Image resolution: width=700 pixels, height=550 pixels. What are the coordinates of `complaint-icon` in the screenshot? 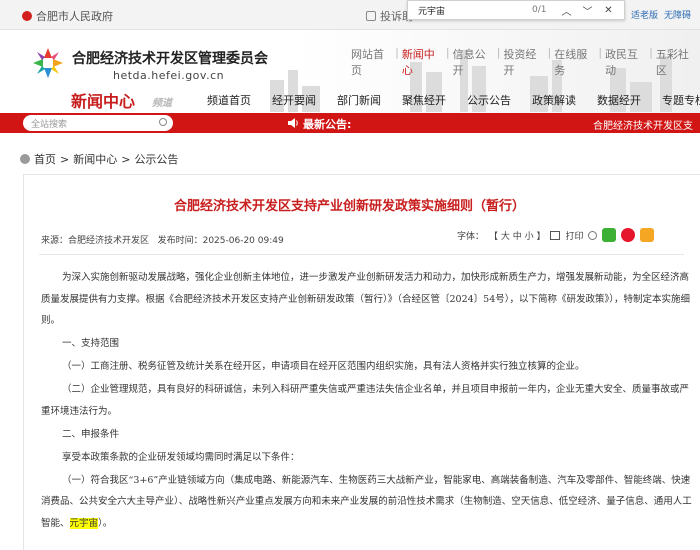 It's located at (371, 16).